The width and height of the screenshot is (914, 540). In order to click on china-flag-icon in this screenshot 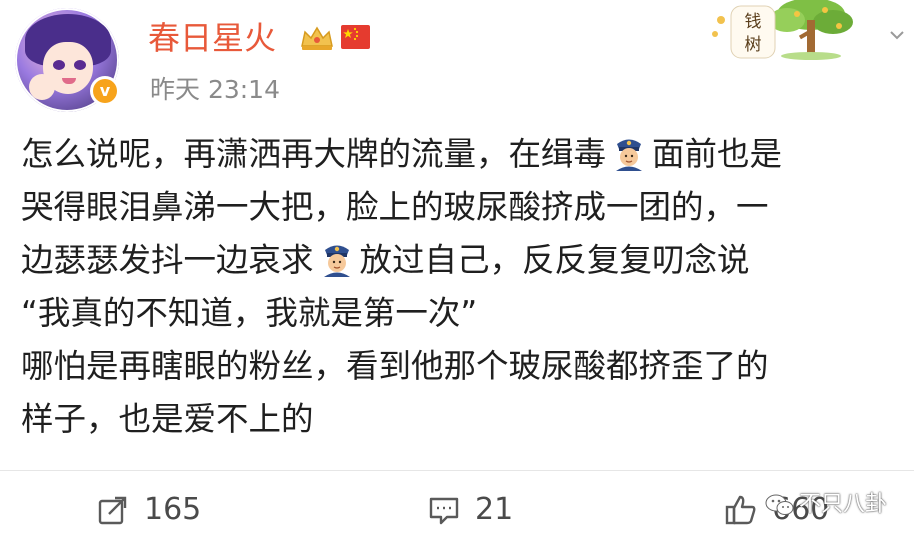, I will do `click(355, 37)`.